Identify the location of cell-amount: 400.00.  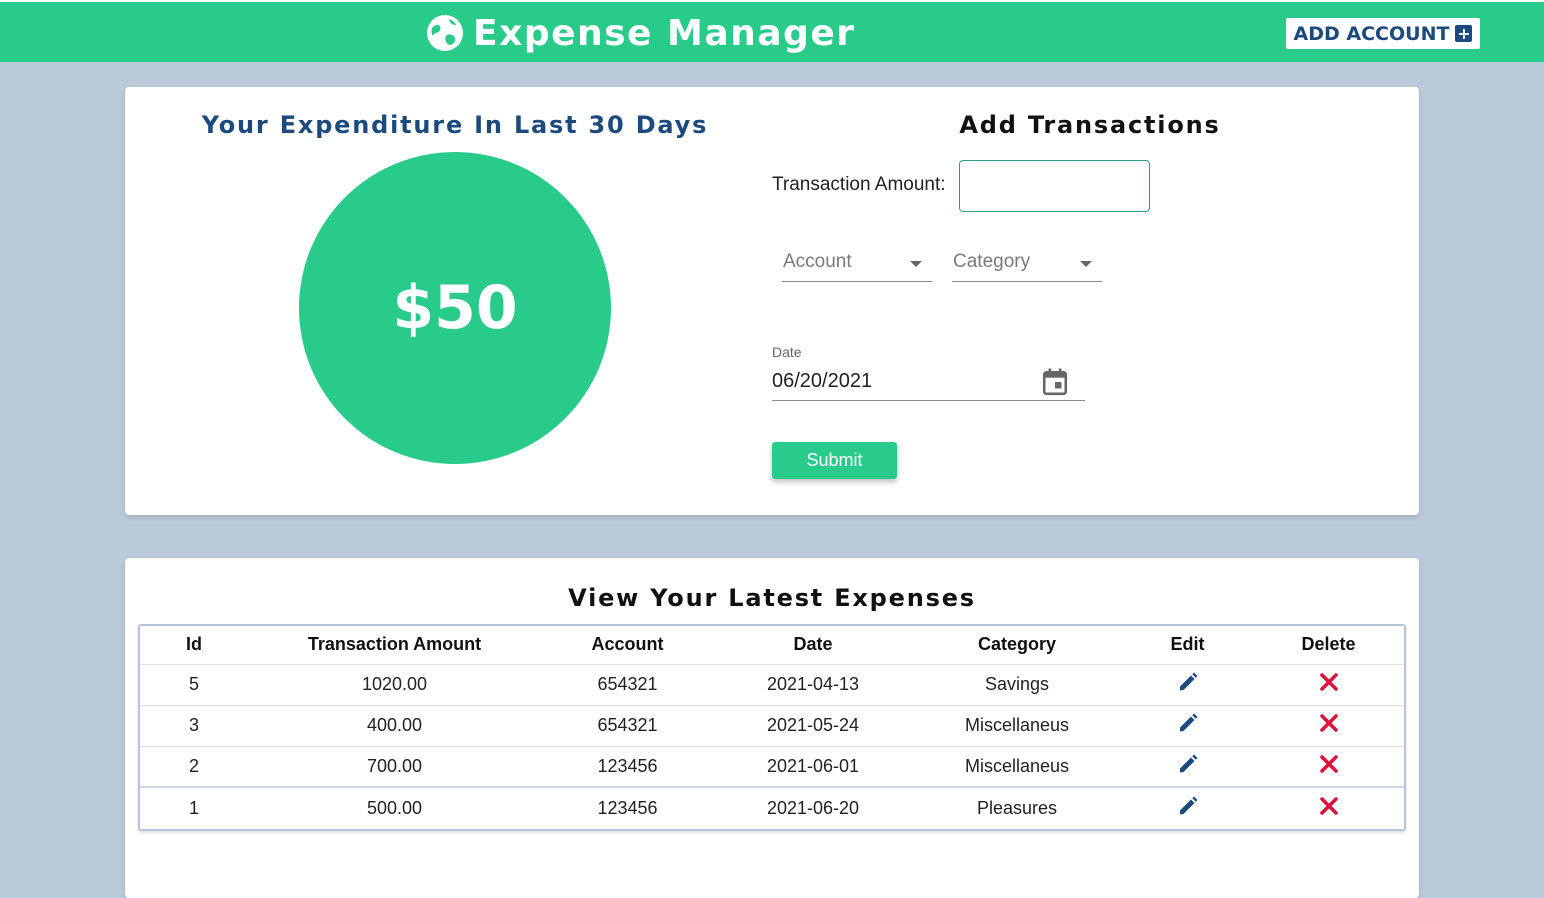
(394, 726).